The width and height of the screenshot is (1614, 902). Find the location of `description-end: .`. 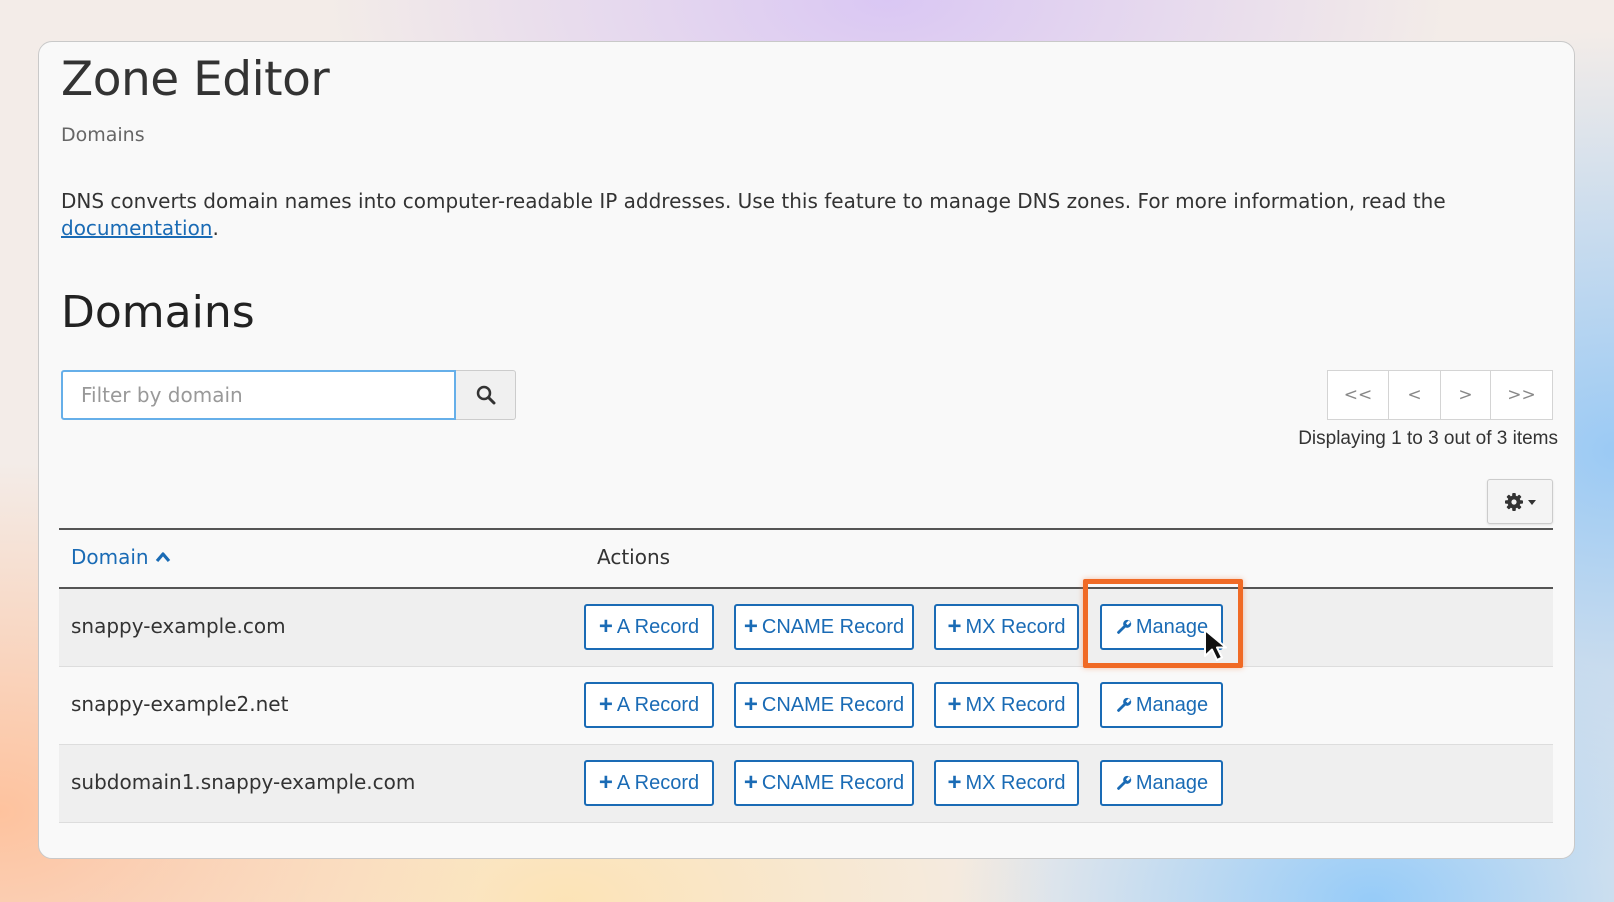

description-end: . is located at coordinates (215, 228).